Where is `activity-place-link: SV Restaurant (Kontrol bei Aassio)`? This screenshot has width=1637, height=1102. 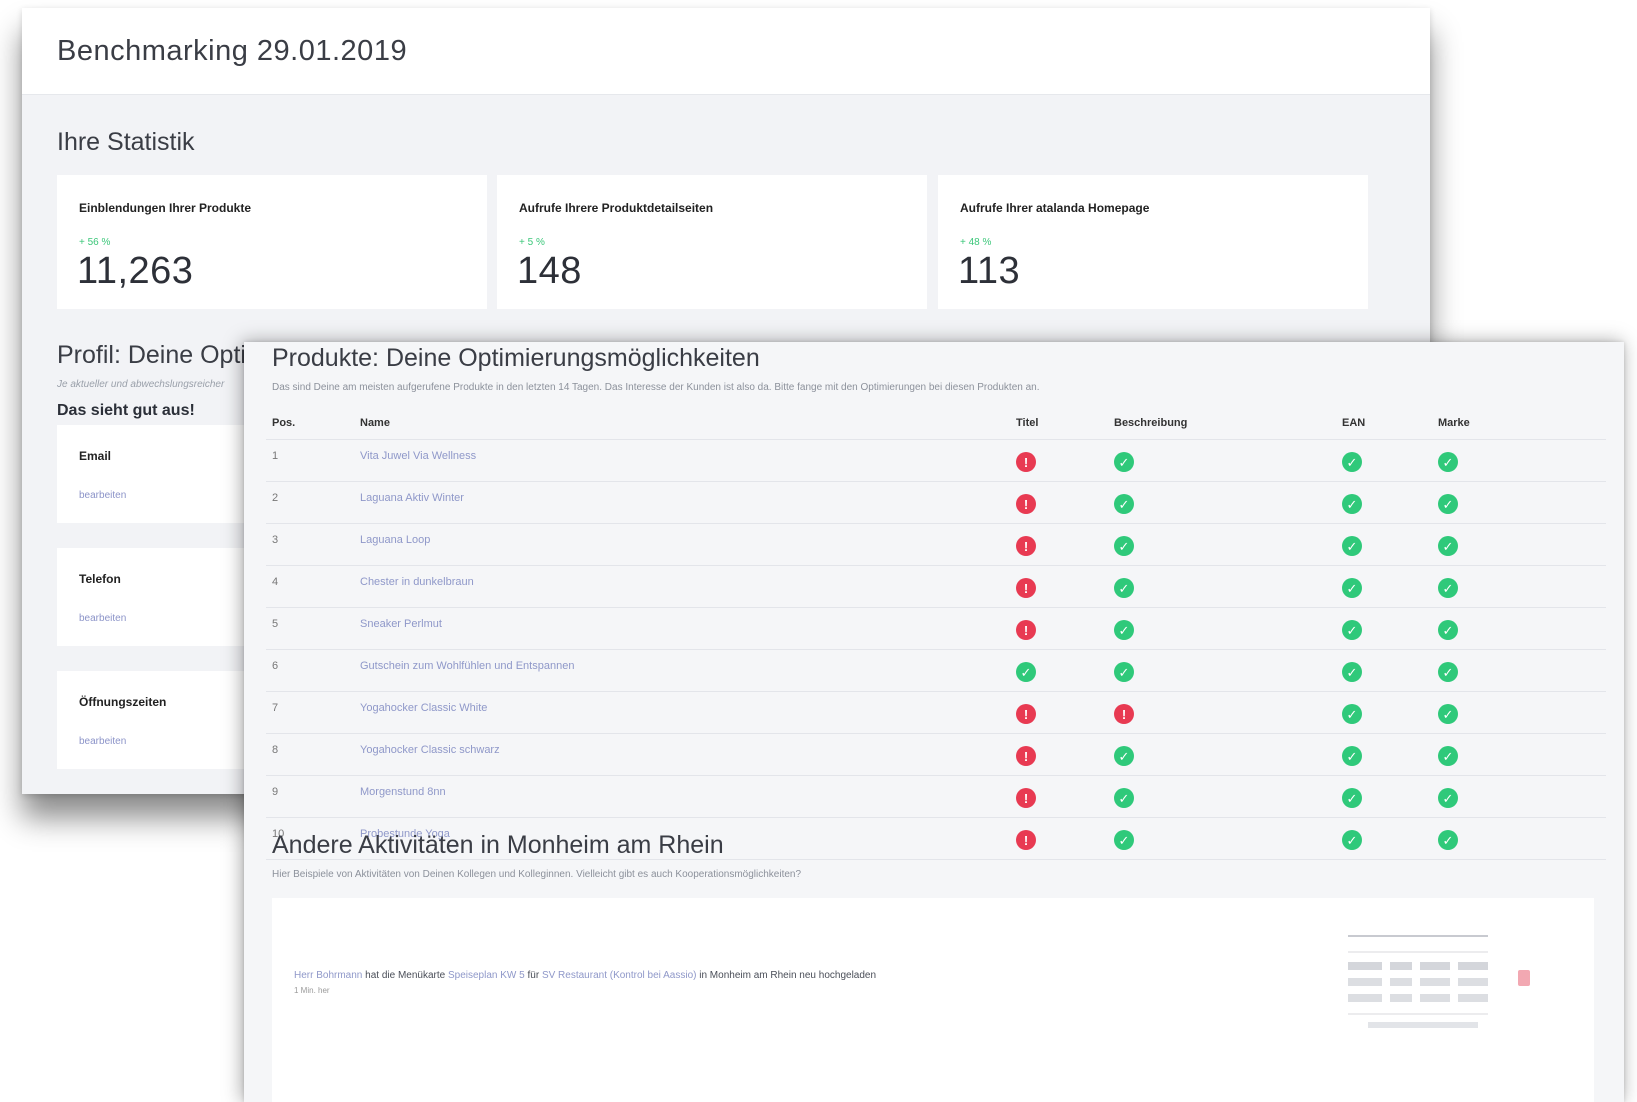
activity-place-link: SV Restaurant (Kontrol bei Aassio) is located at coordinates (619, 975).